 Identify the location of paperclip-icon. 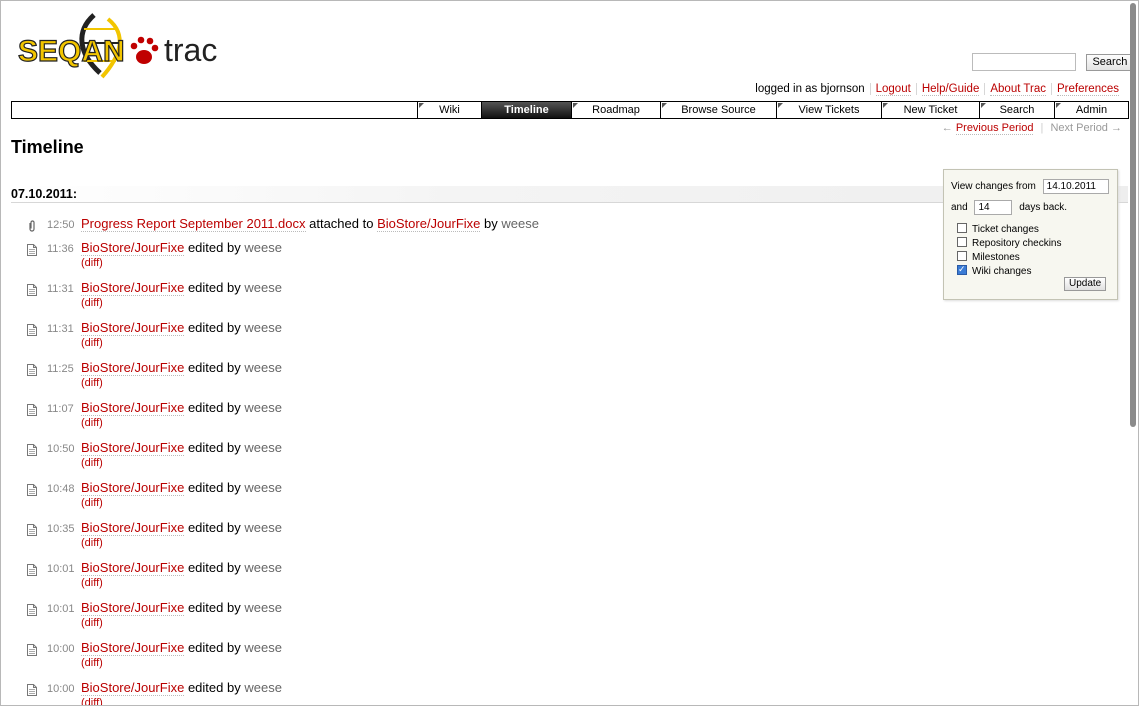
(32, 225).